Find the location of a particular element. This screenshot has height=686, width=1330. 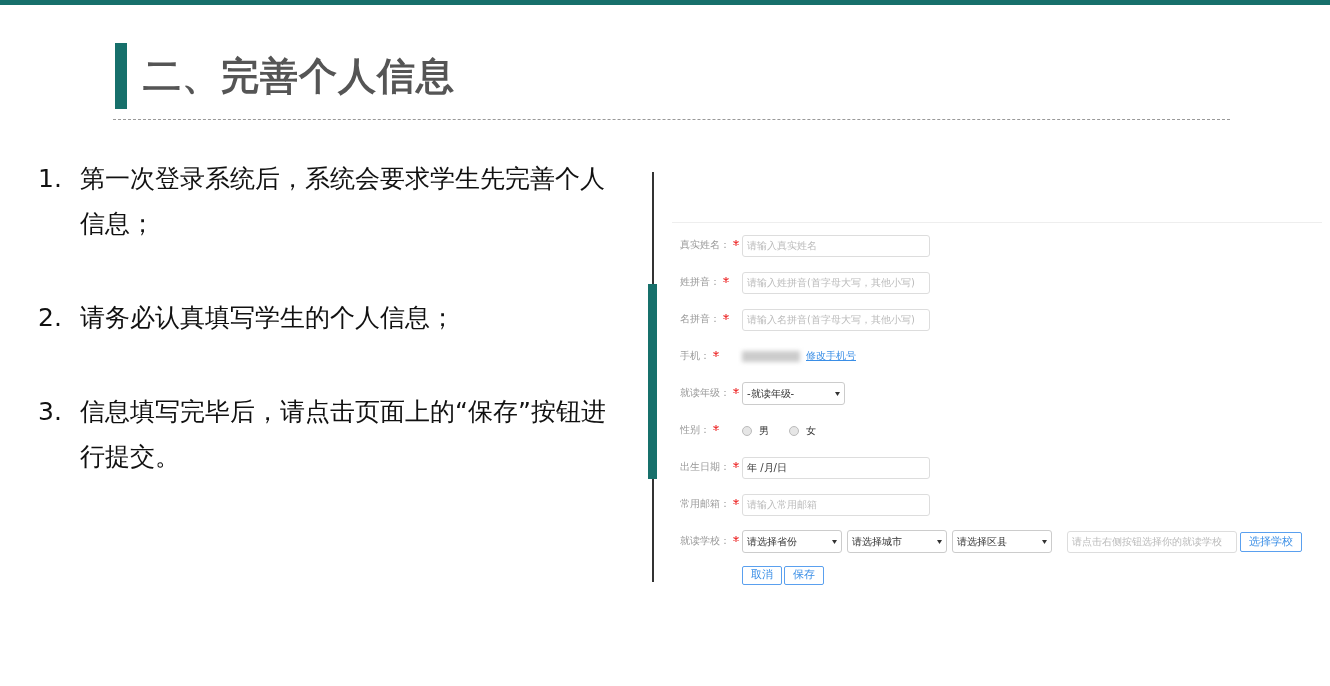

form-button: 保存 is located at coordinates (804, 575).